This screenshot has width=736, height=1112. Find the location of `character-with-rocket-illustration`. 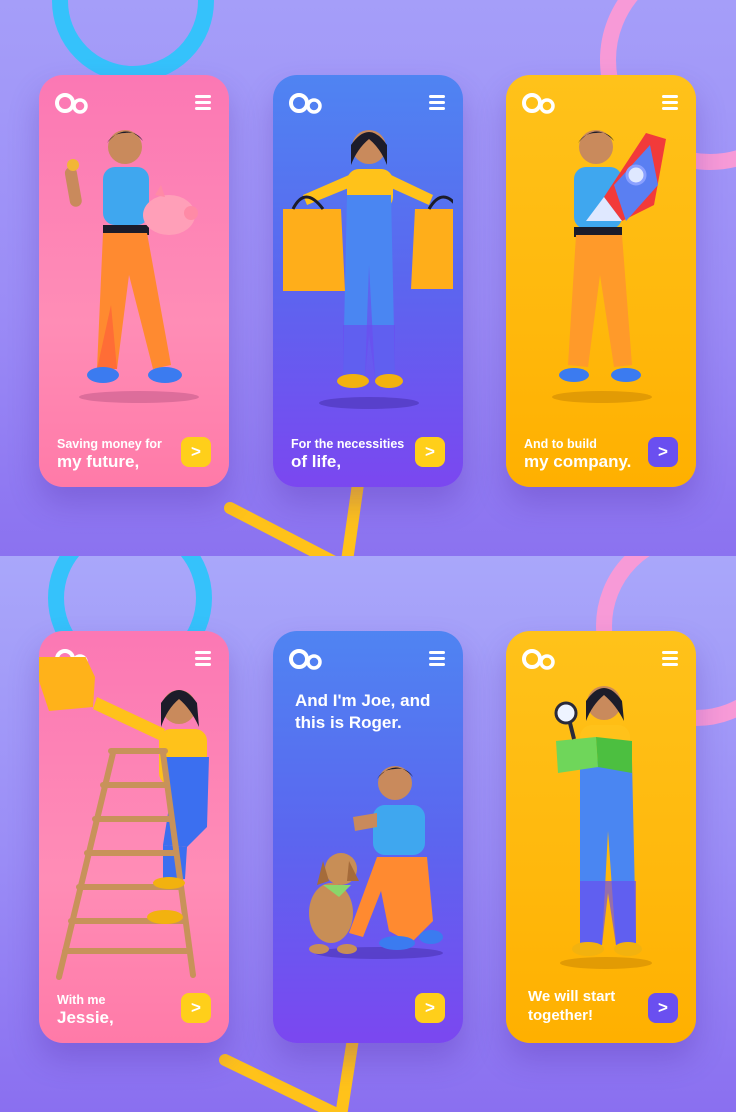

character-with-rocket-illustration is located at coordinates (609, 266).